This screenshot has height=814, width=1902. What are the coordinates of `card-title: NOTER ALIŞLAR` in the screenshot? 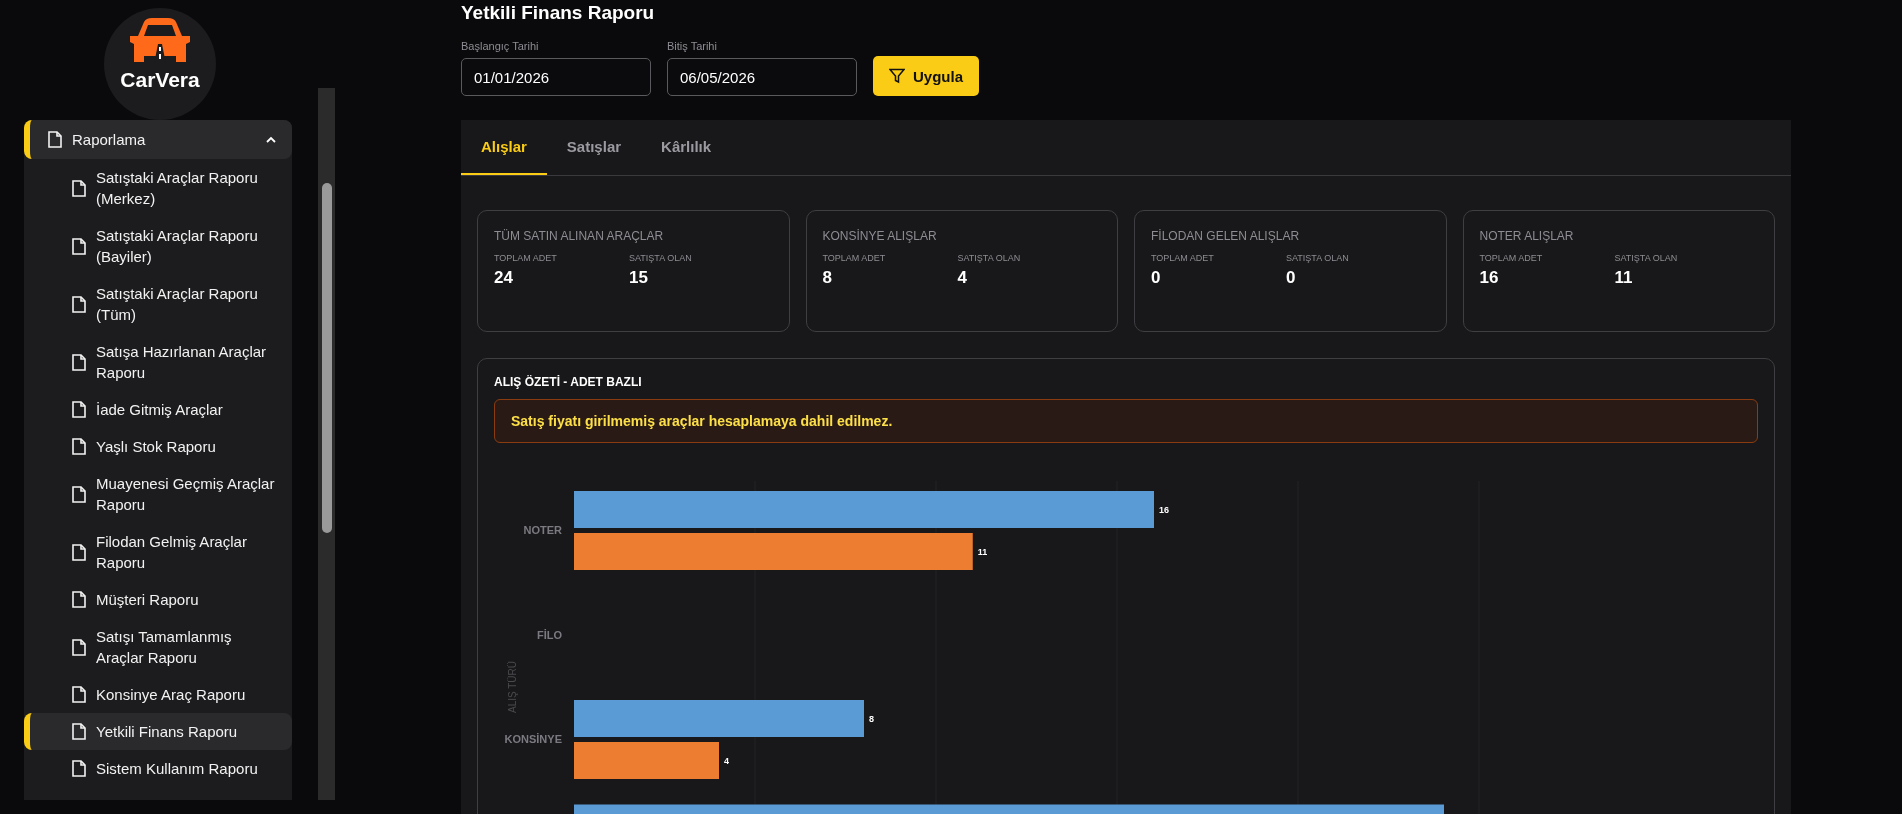 It's located at (1527, 236).